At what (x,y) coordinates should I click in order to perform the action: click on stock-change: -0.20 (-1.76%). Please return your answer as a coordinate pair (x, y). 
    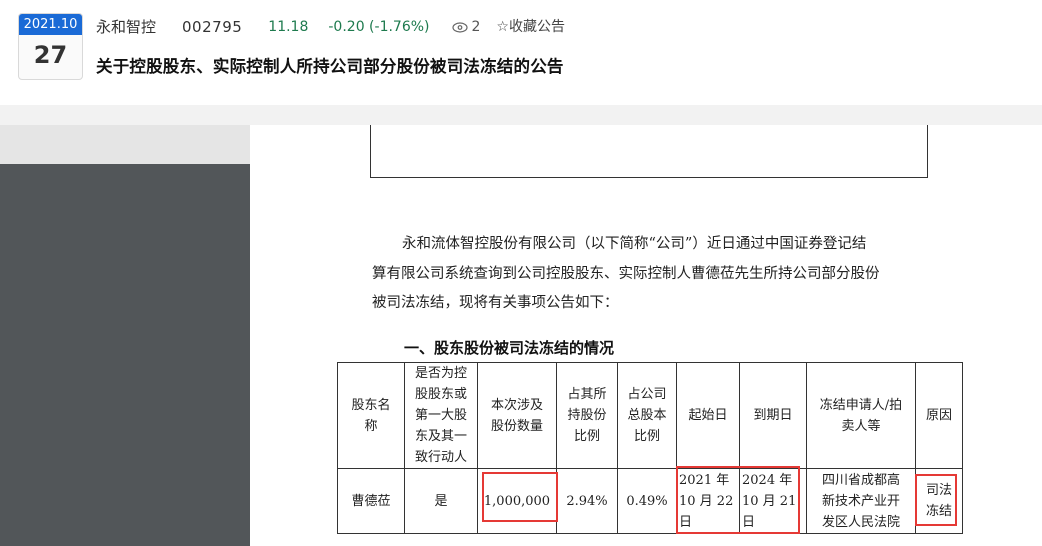
    Looking at the image, I should click on (379, 27).